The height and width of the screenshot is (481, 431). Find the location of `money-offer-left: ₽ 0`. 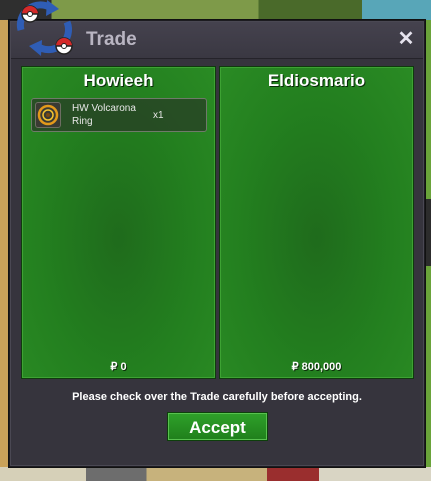

money-offer-left: ₽ 0 is located at coordinates (118, 367).